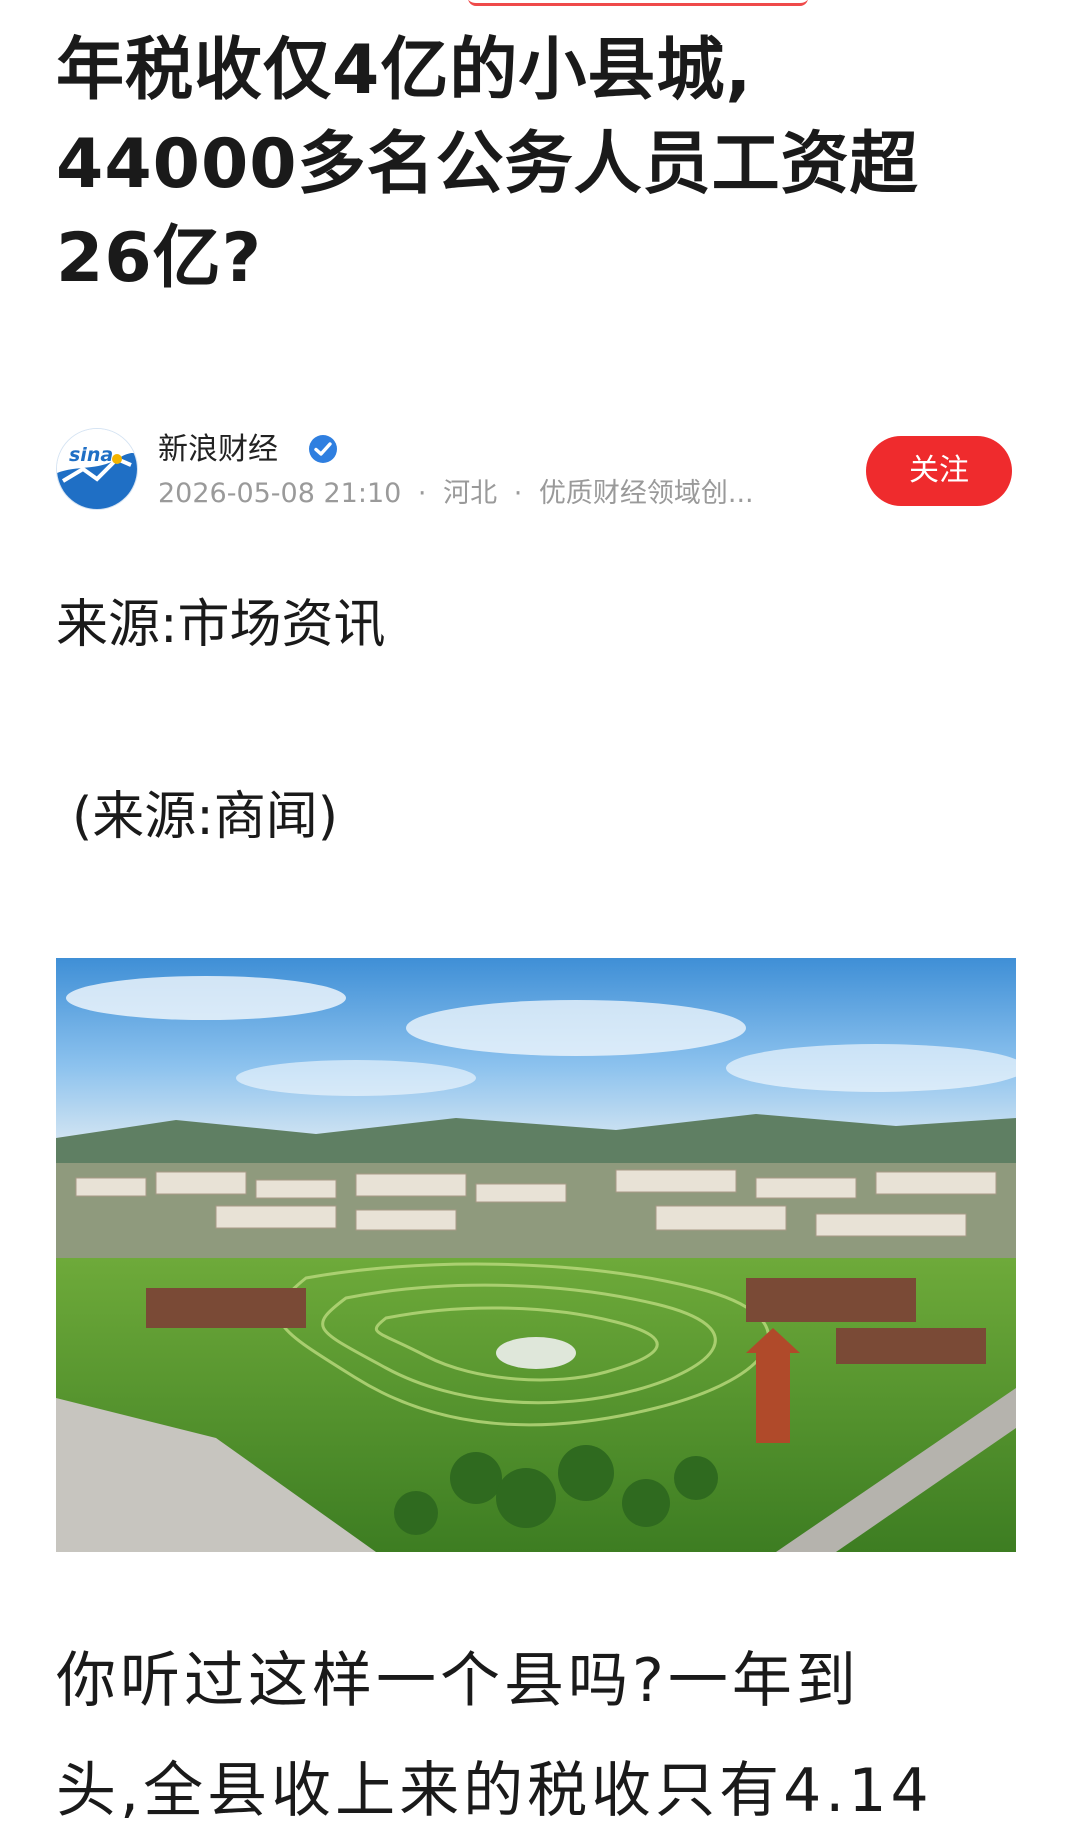 The image size is (1068, 1846). Describe the element at coordinates (404, 70) in the screenshot. I see `title-line-1: 年税收仅4亿的小县城,` at that location.